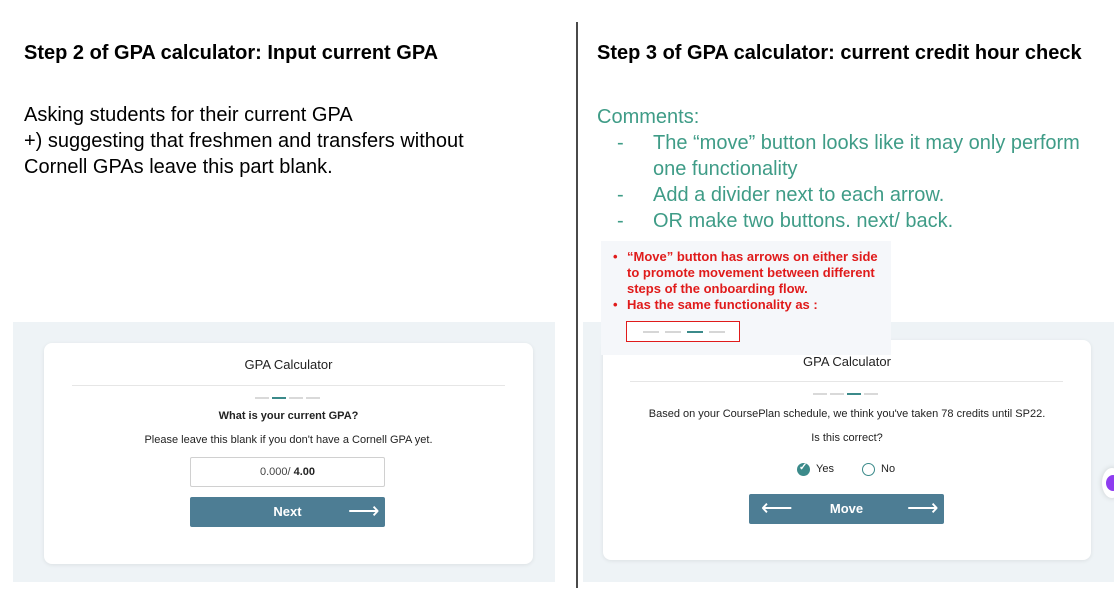 The width and height of the screenshot is (1114, 612). What do you see at coordinates (577, 305) in the screenshot?
I see `slide-divider` at bounding box center [577, 305].